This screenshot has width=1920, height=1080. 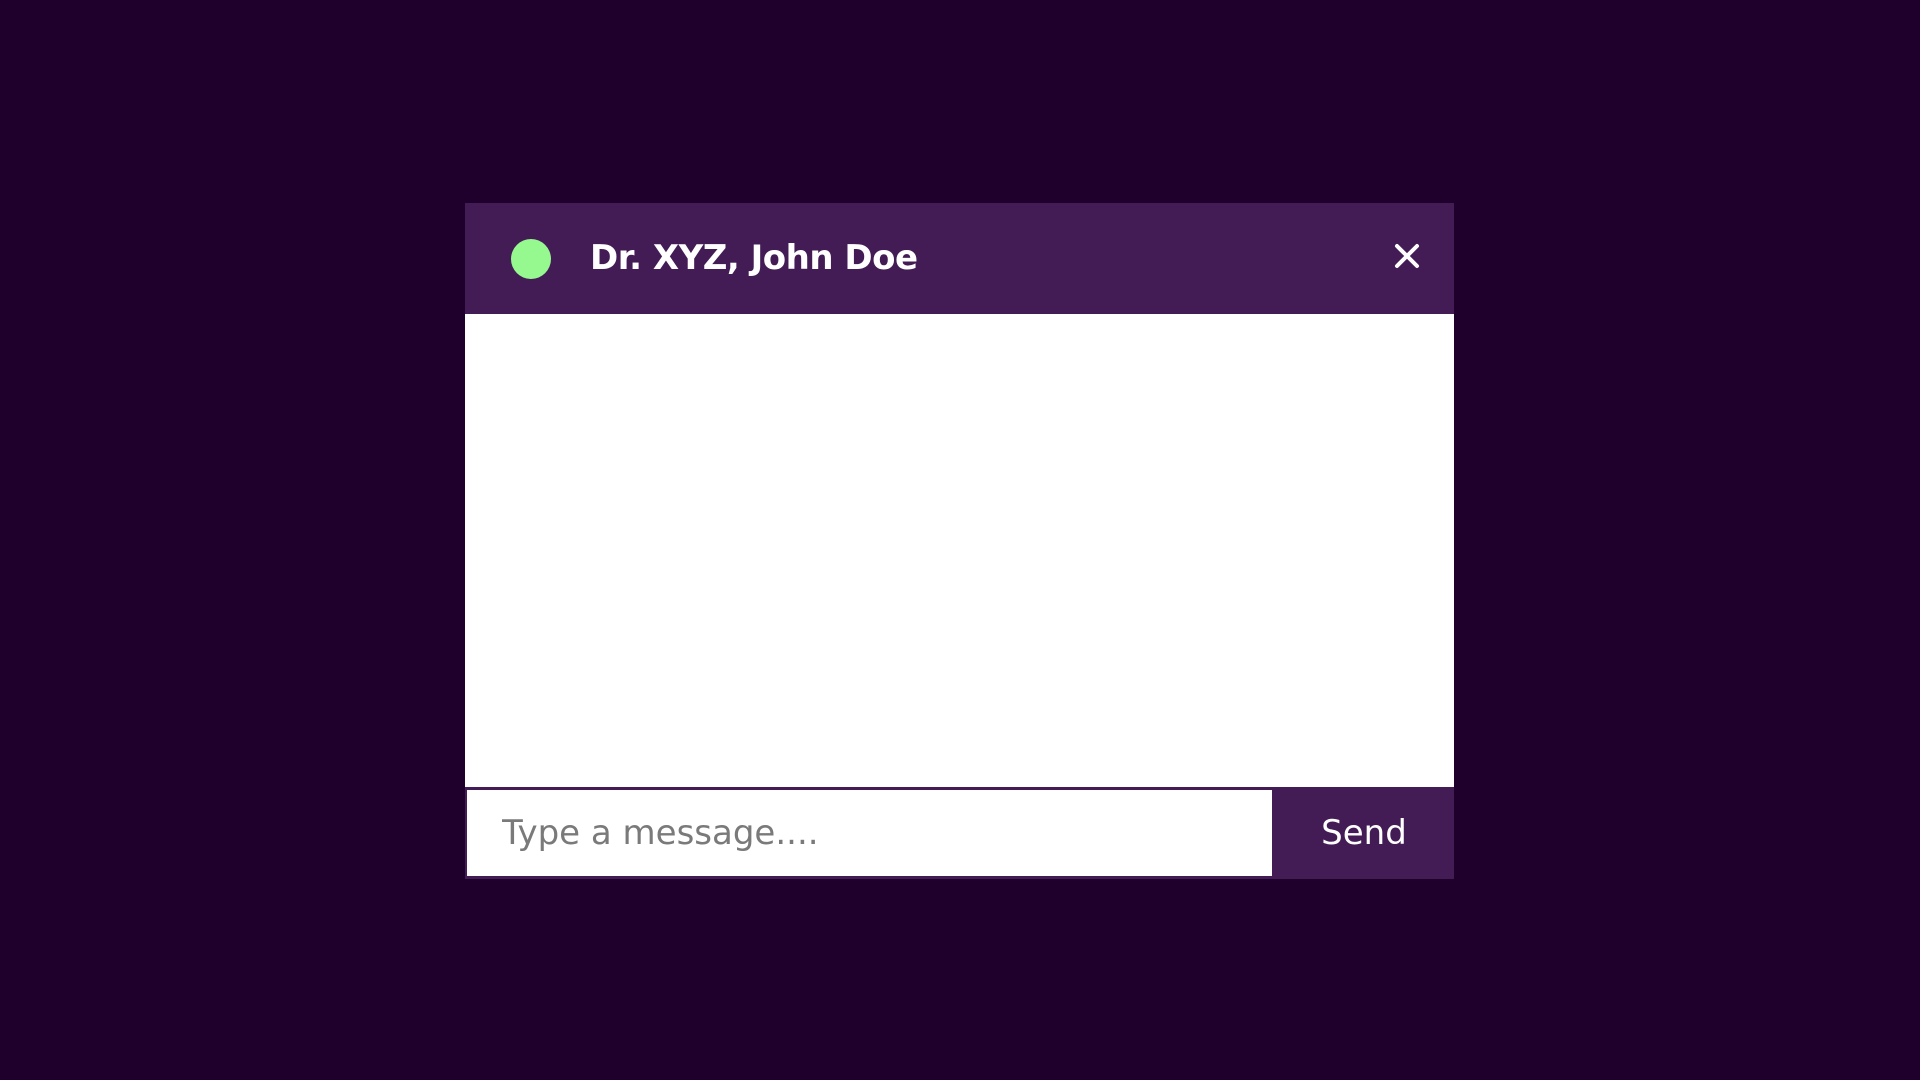 I want to click on close-button, so click(x=1407, y=256).